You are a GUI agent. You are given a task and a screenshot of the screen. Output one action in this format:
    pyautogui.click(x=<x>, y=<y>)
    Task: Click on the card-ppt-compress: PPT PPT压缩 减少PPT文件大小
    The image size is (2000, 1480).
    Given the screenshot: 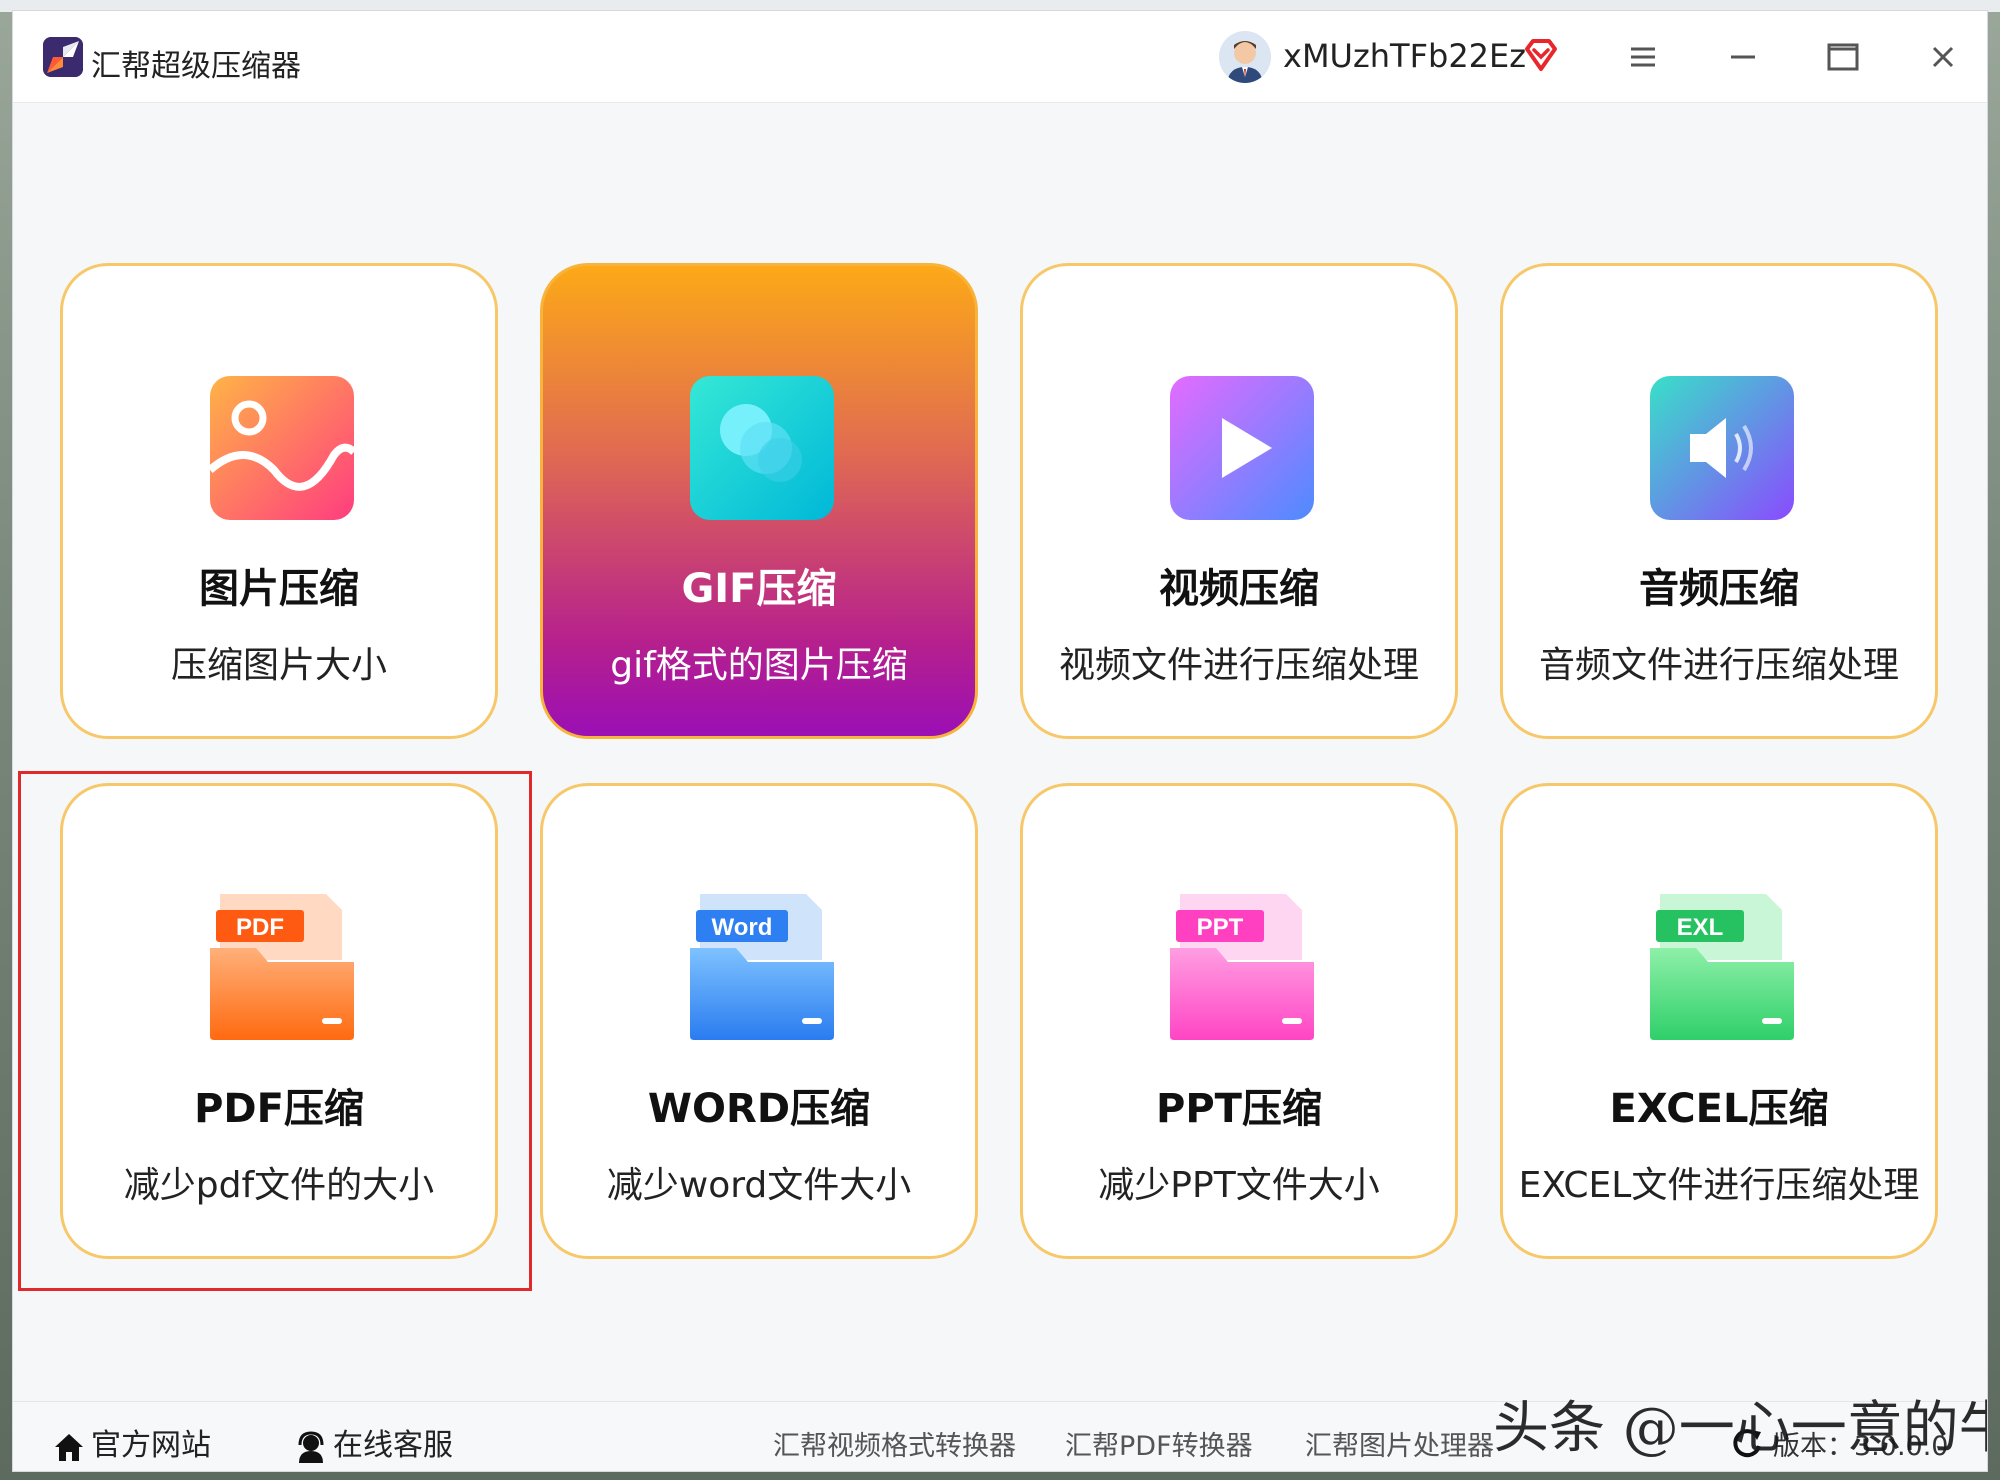 What is the action you would take?
    pyautogui.click(x=1239, y=1021)
    